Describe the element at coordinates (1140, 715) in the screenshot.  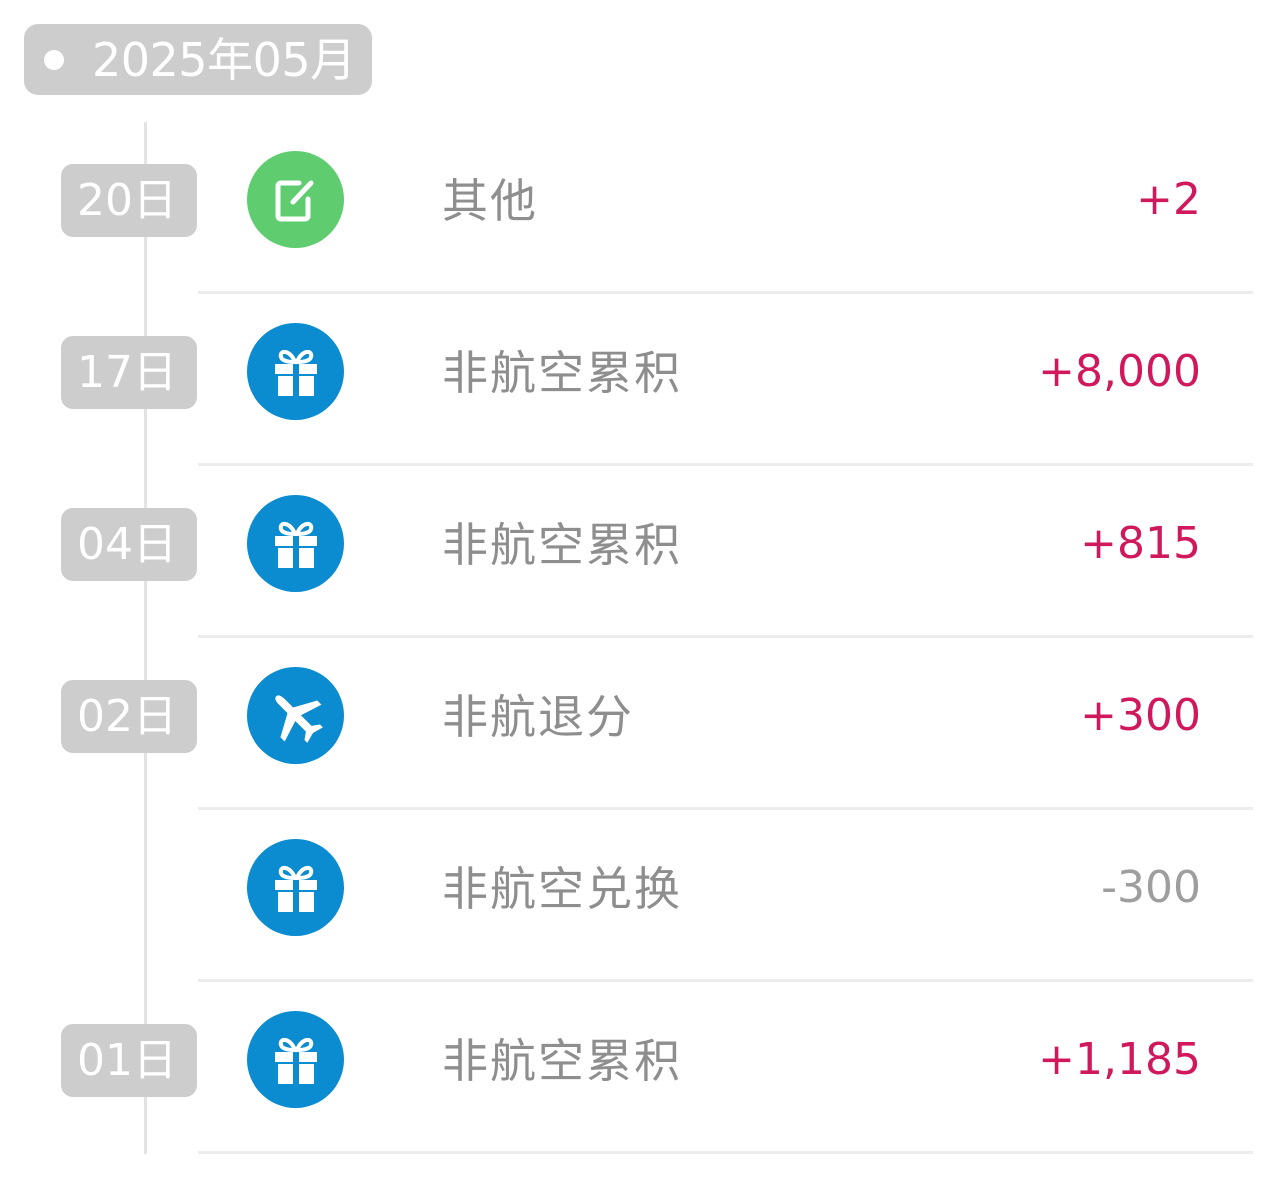
I see `record-amount: +300` at that location.